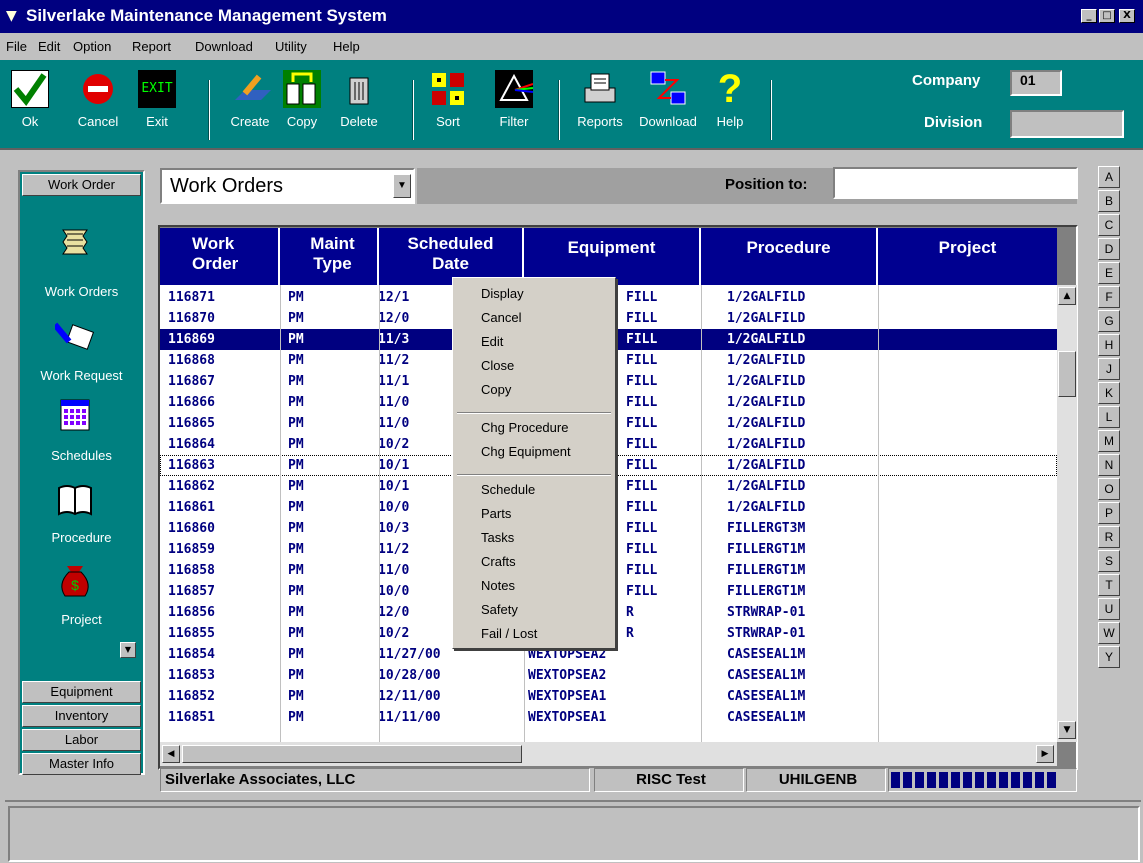  What do you see at coordinates (75, 500) in the screenshot?
I see `book-icon` at bounding box center [75, 500].